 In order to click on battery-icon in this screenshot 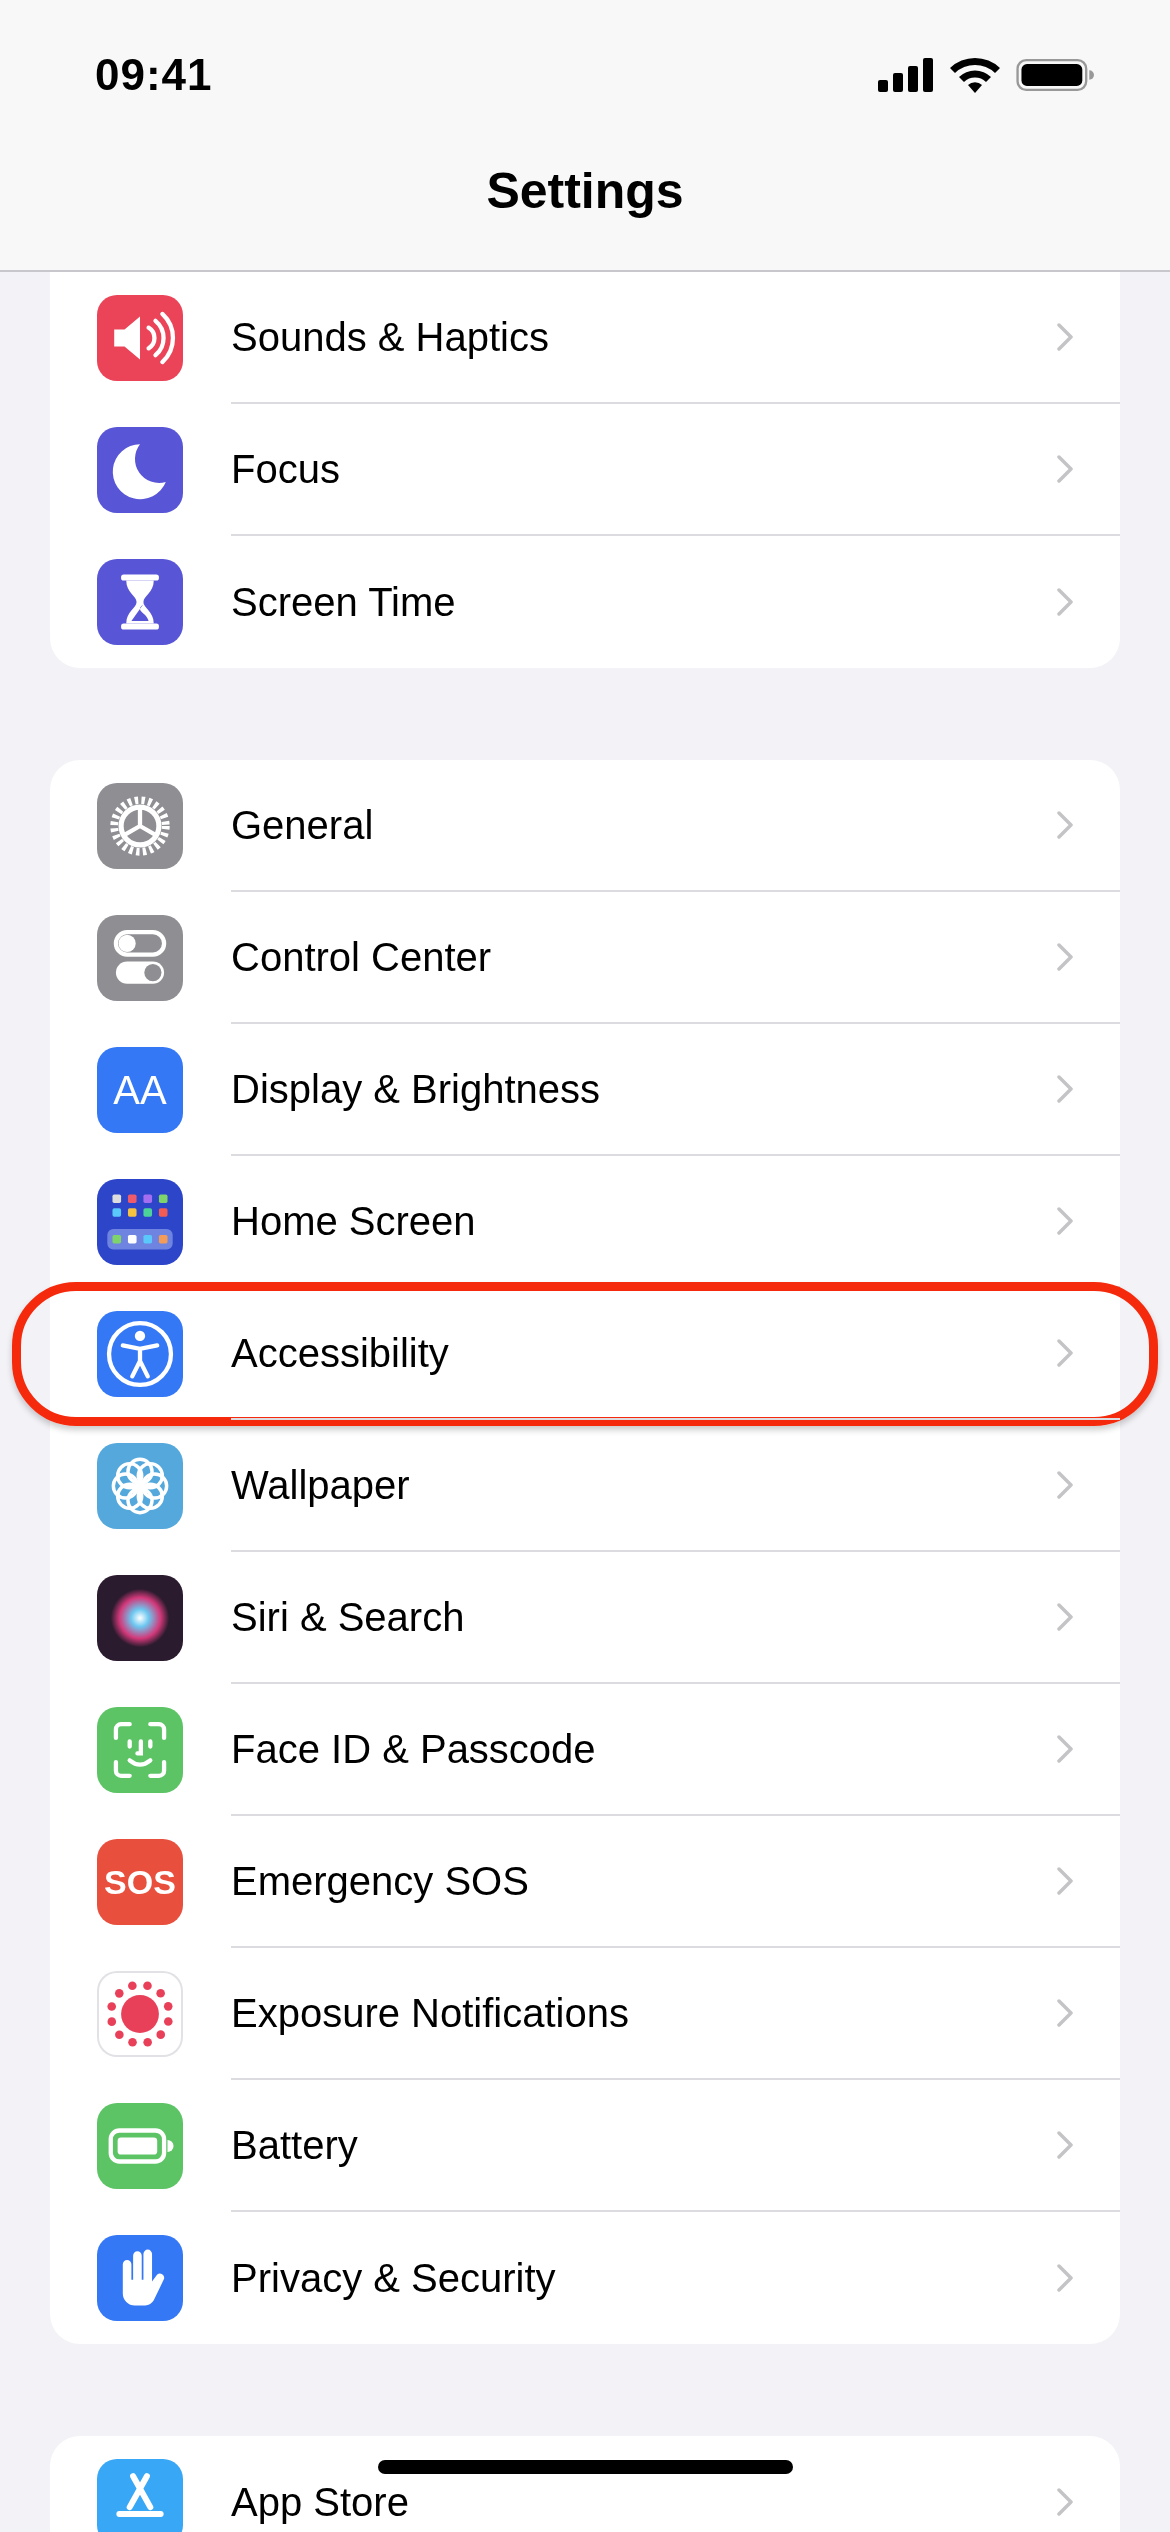, I will do `click(1055, 75)`.